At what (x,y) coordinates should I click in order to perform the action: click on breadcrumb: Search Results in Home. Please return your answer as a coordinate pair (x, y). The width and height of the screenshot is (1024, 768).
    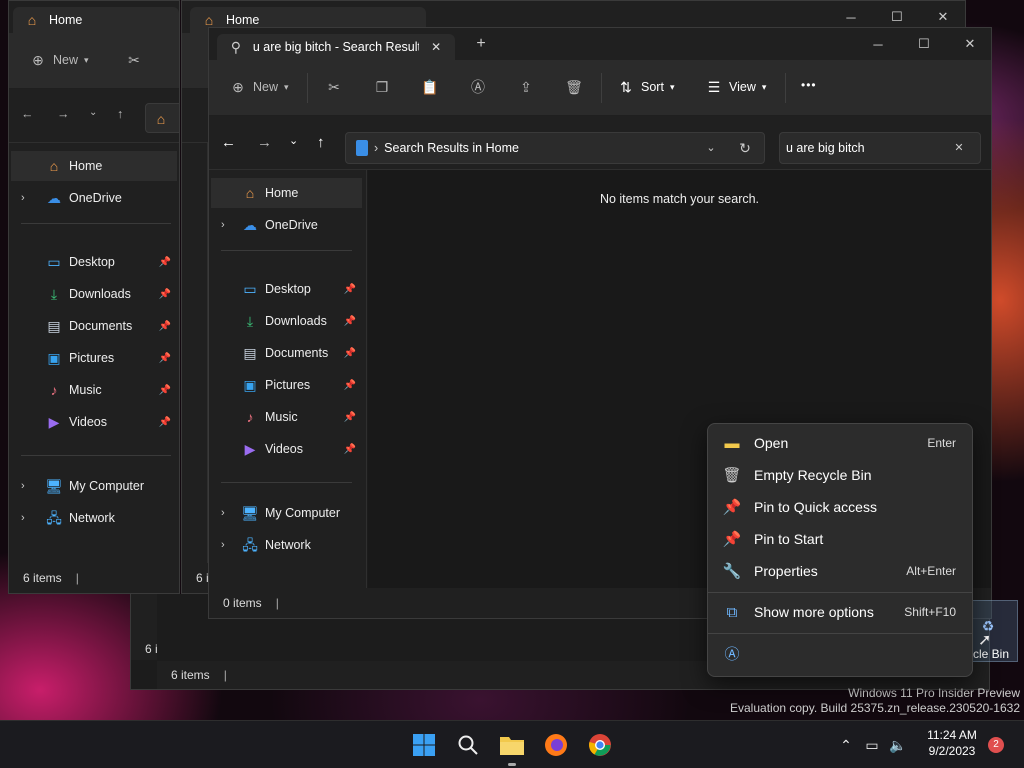
    Looking at the image, I should click on (451, 148).